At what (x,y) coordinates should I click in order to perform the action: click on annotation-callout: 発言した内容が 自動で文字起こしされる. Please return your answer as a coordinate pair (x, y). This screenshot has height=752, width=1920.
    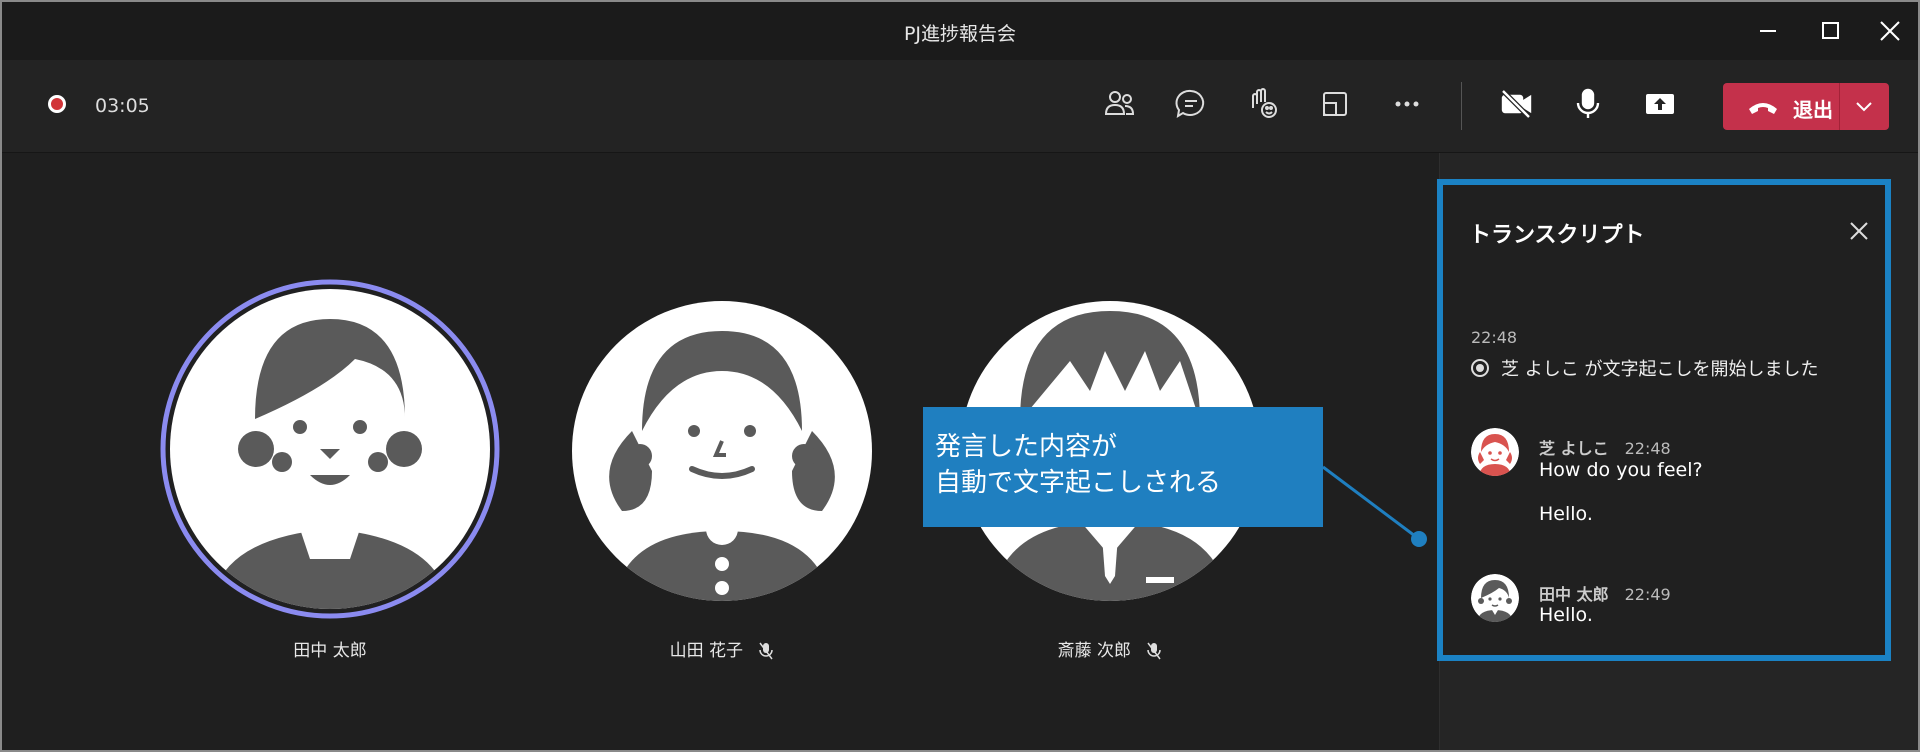
    Looking at the image, I should click on (1123, 467).